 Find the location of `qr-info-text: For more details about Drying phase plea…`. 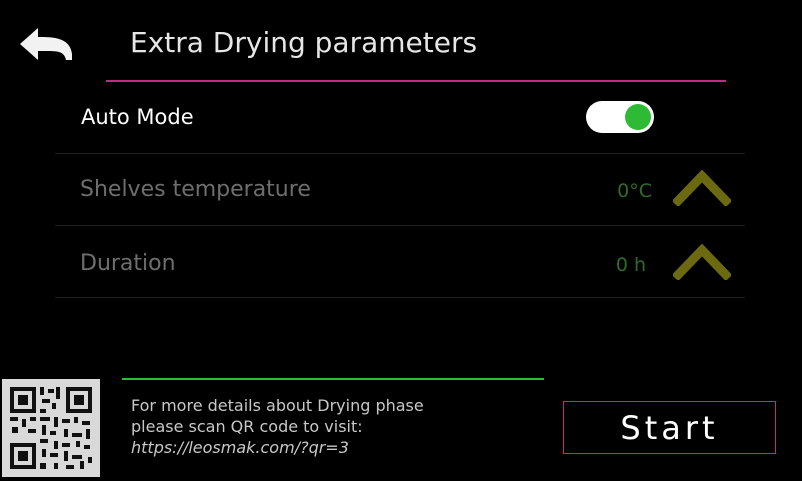

qr-info-text: For more details about Drying phase plea… is located at coordinates (277, 426).